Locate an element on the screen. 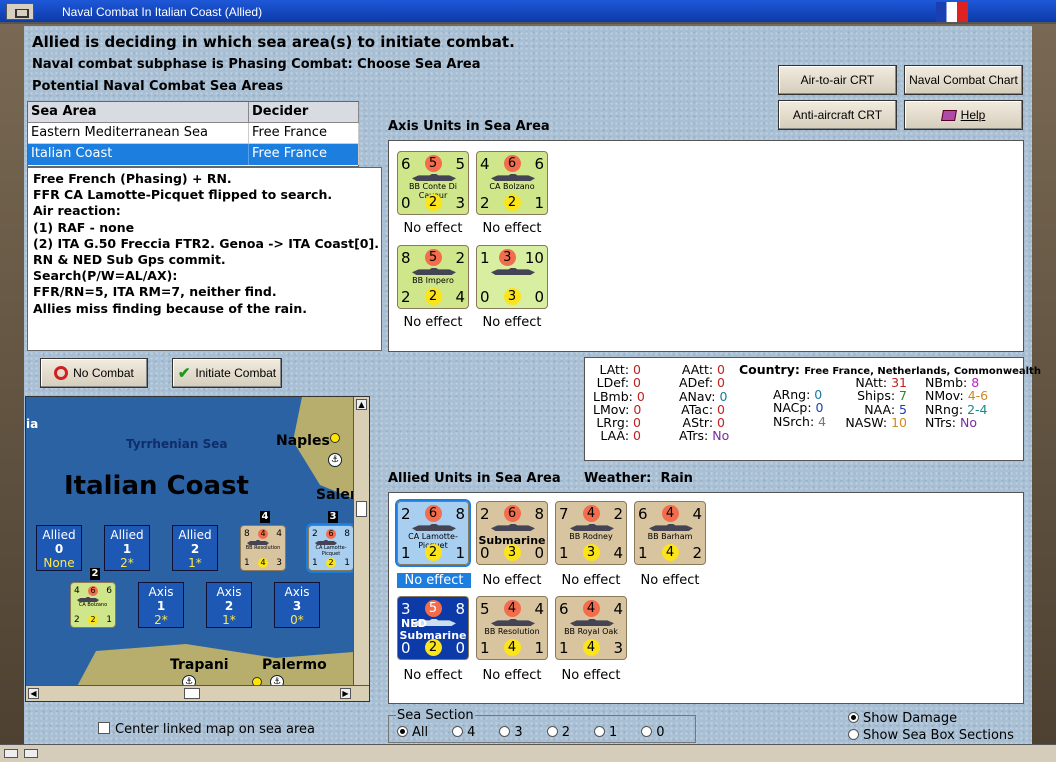 This screenshot has width=1056, height=762. scroll-up-icon: ▲ is located at coordinates (361, 404).